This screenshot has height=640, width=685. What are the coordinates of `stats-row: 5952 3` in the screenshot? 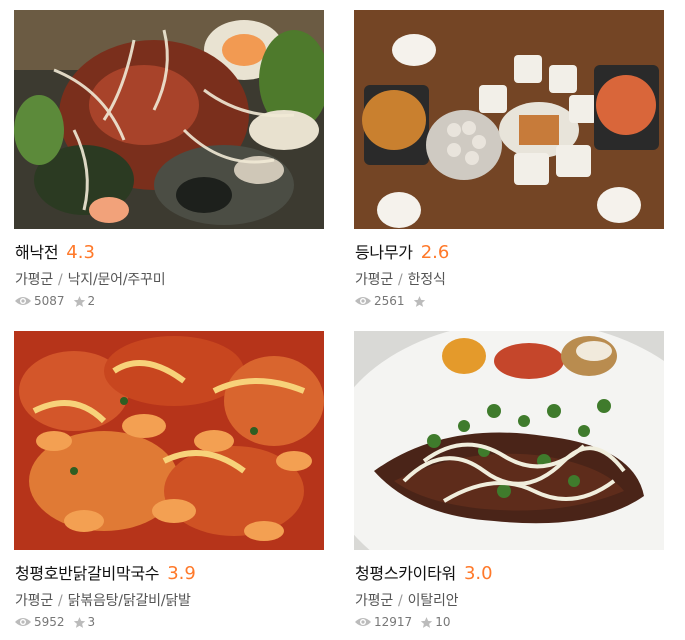 It's located at (58, 622).